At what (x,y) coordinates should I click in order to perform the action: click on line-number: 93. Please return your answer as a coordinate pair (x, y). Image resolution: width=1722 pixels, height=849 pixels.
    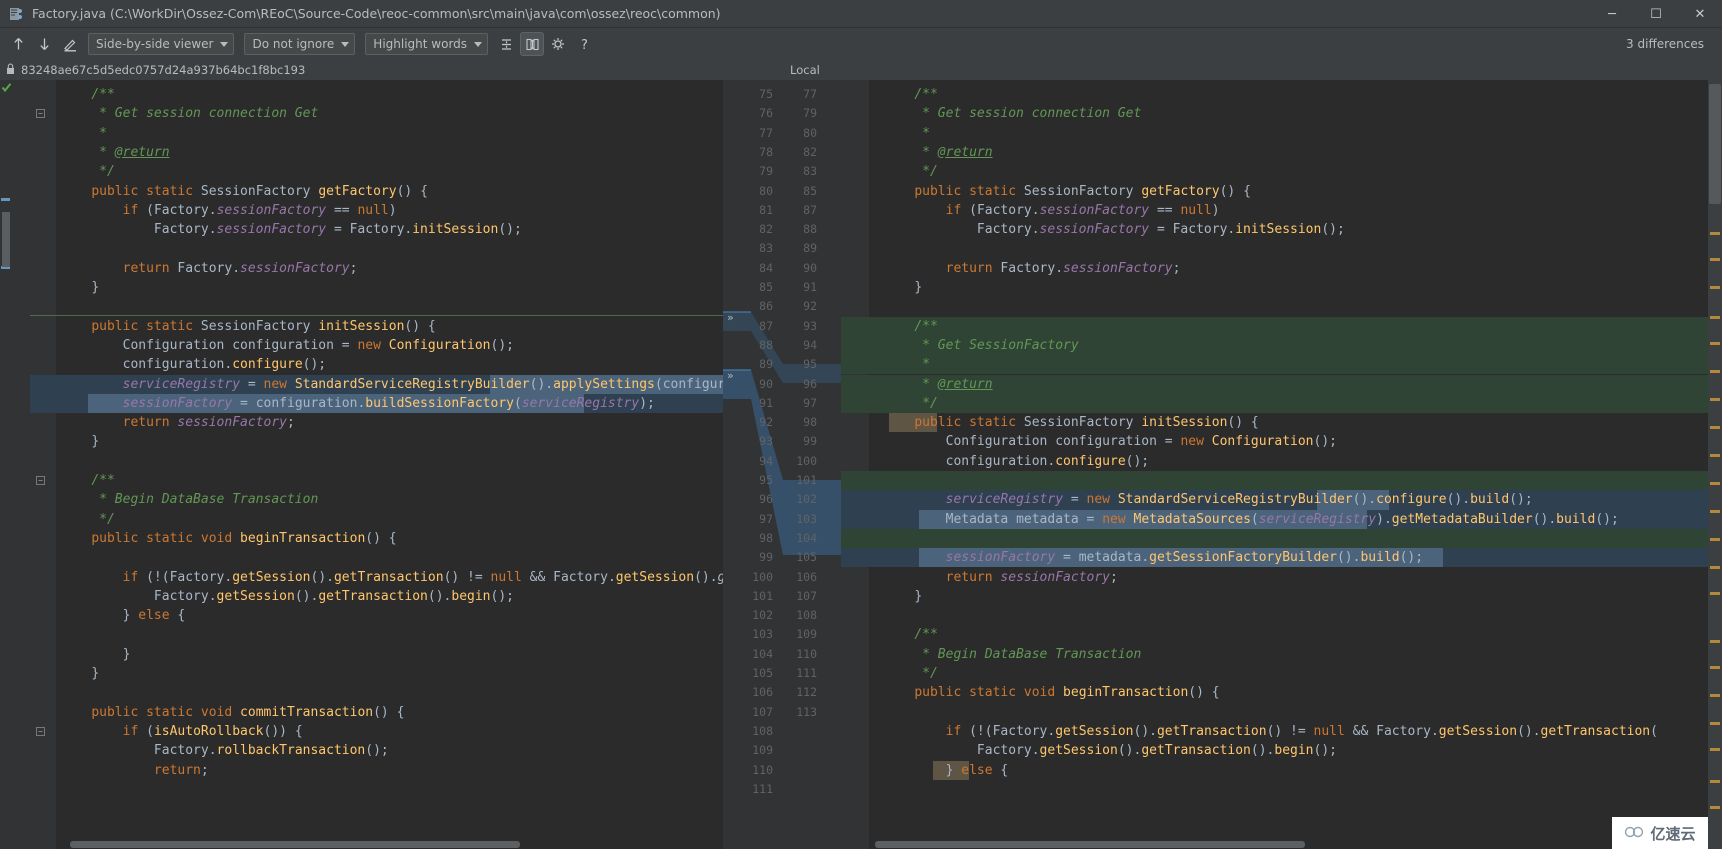
    Looking at the image, I should click on (810, 325).